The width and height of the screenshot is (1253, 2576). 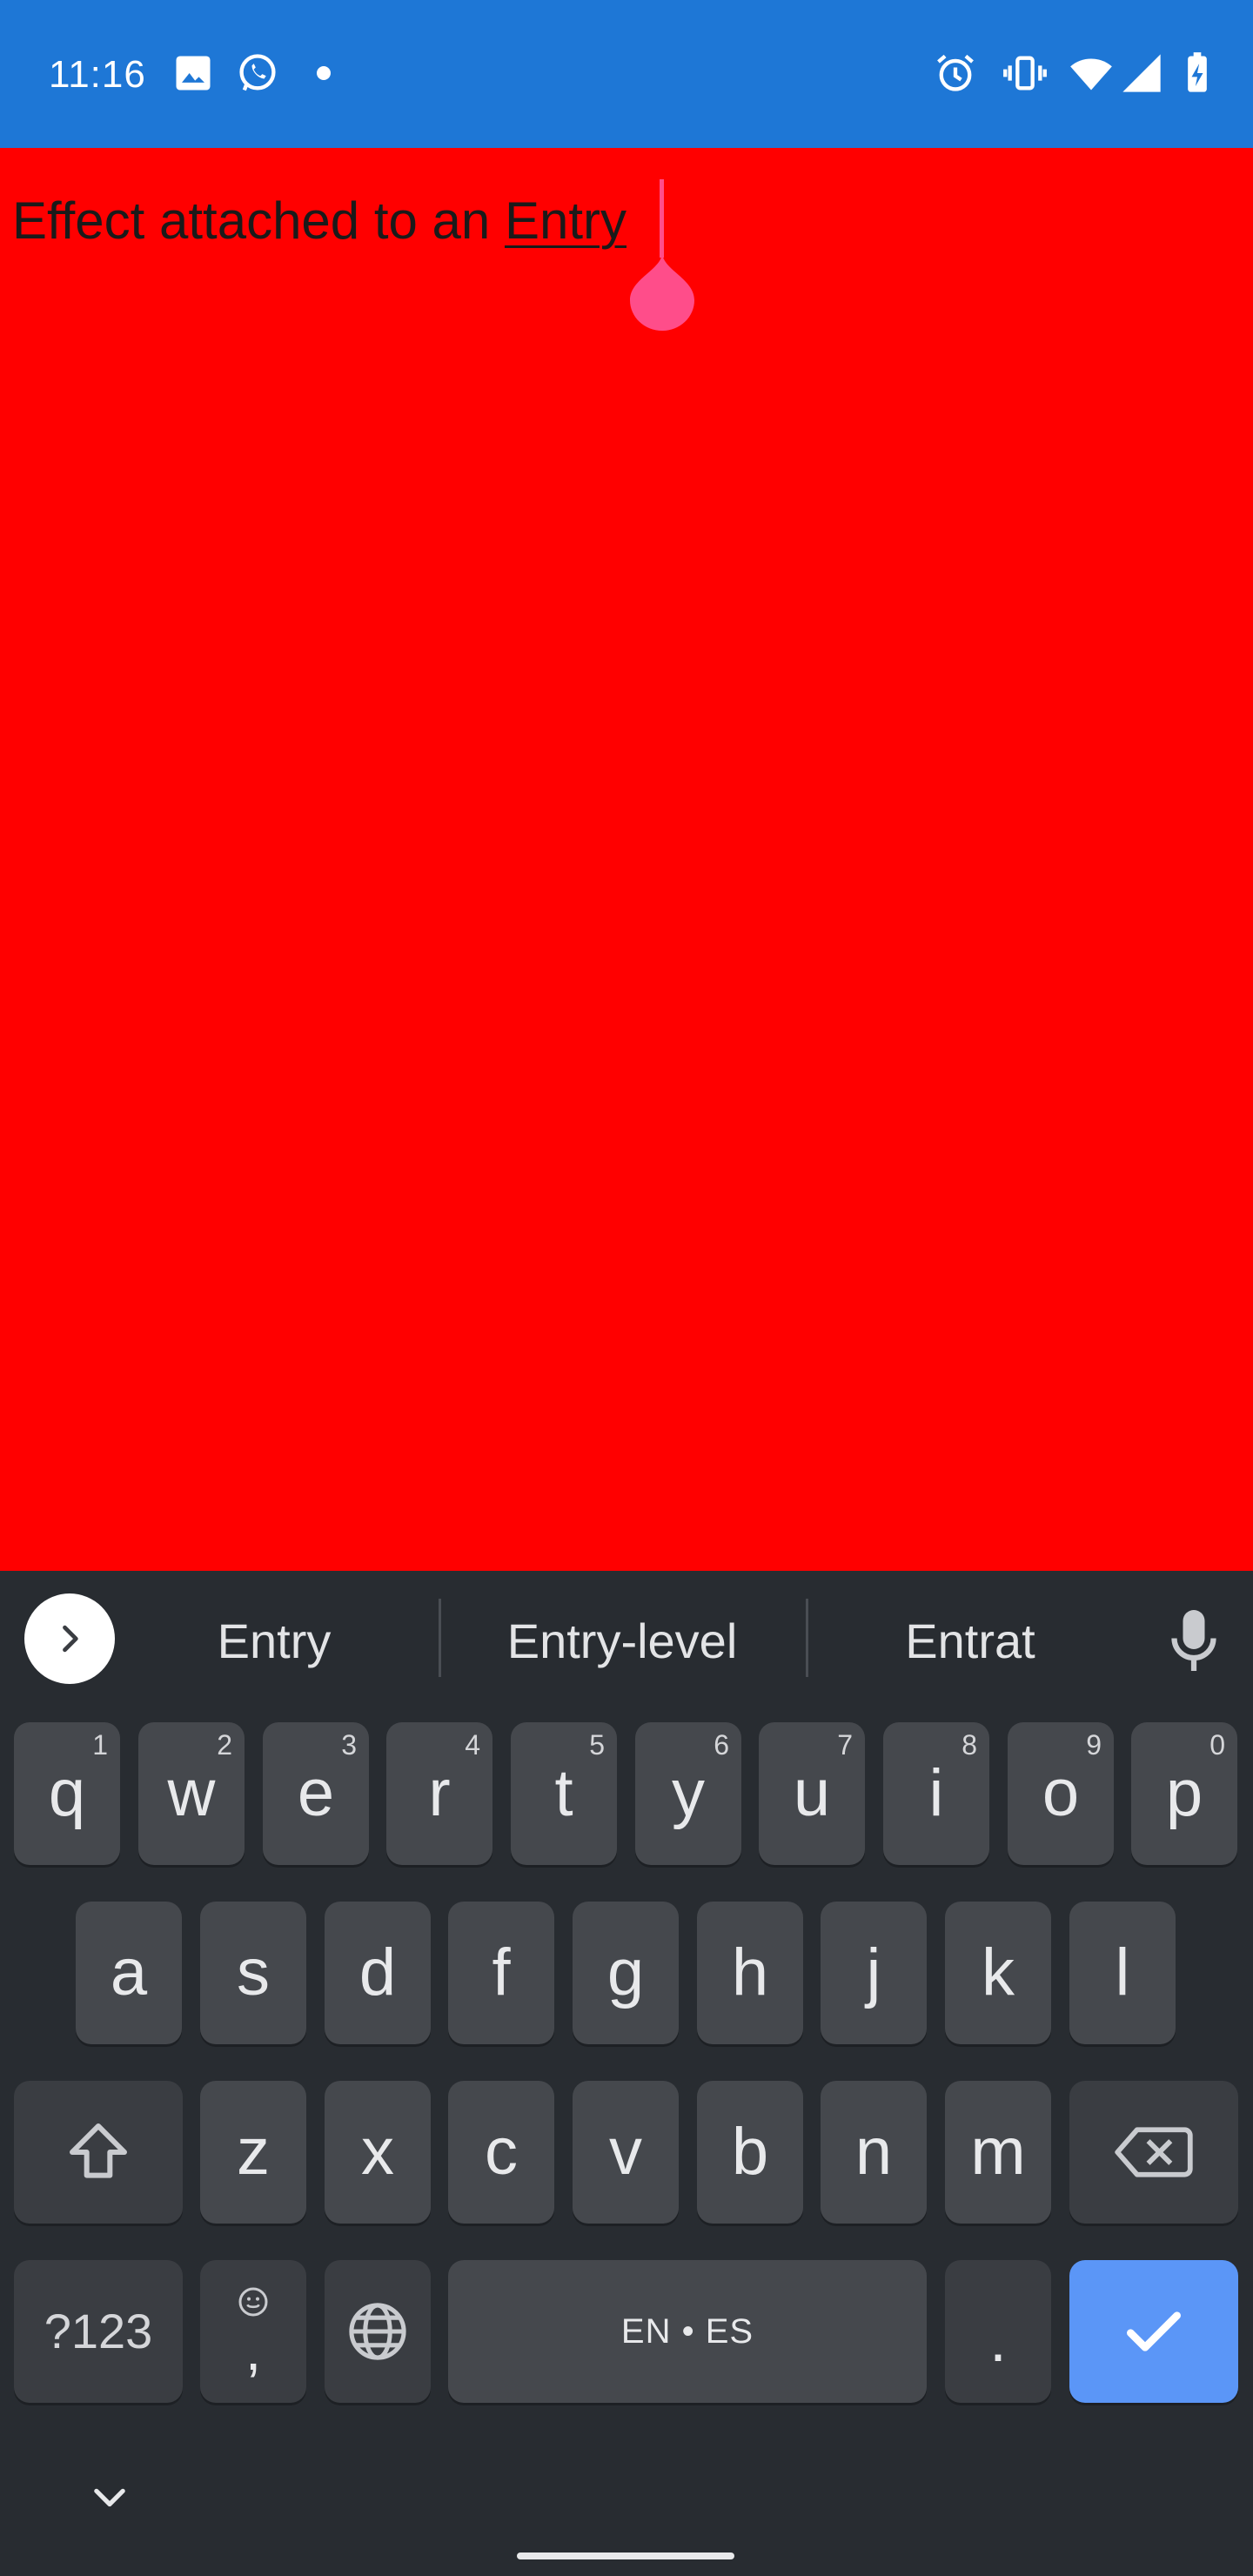 I want to click on key-d: d, so click(x=378, y=1973).